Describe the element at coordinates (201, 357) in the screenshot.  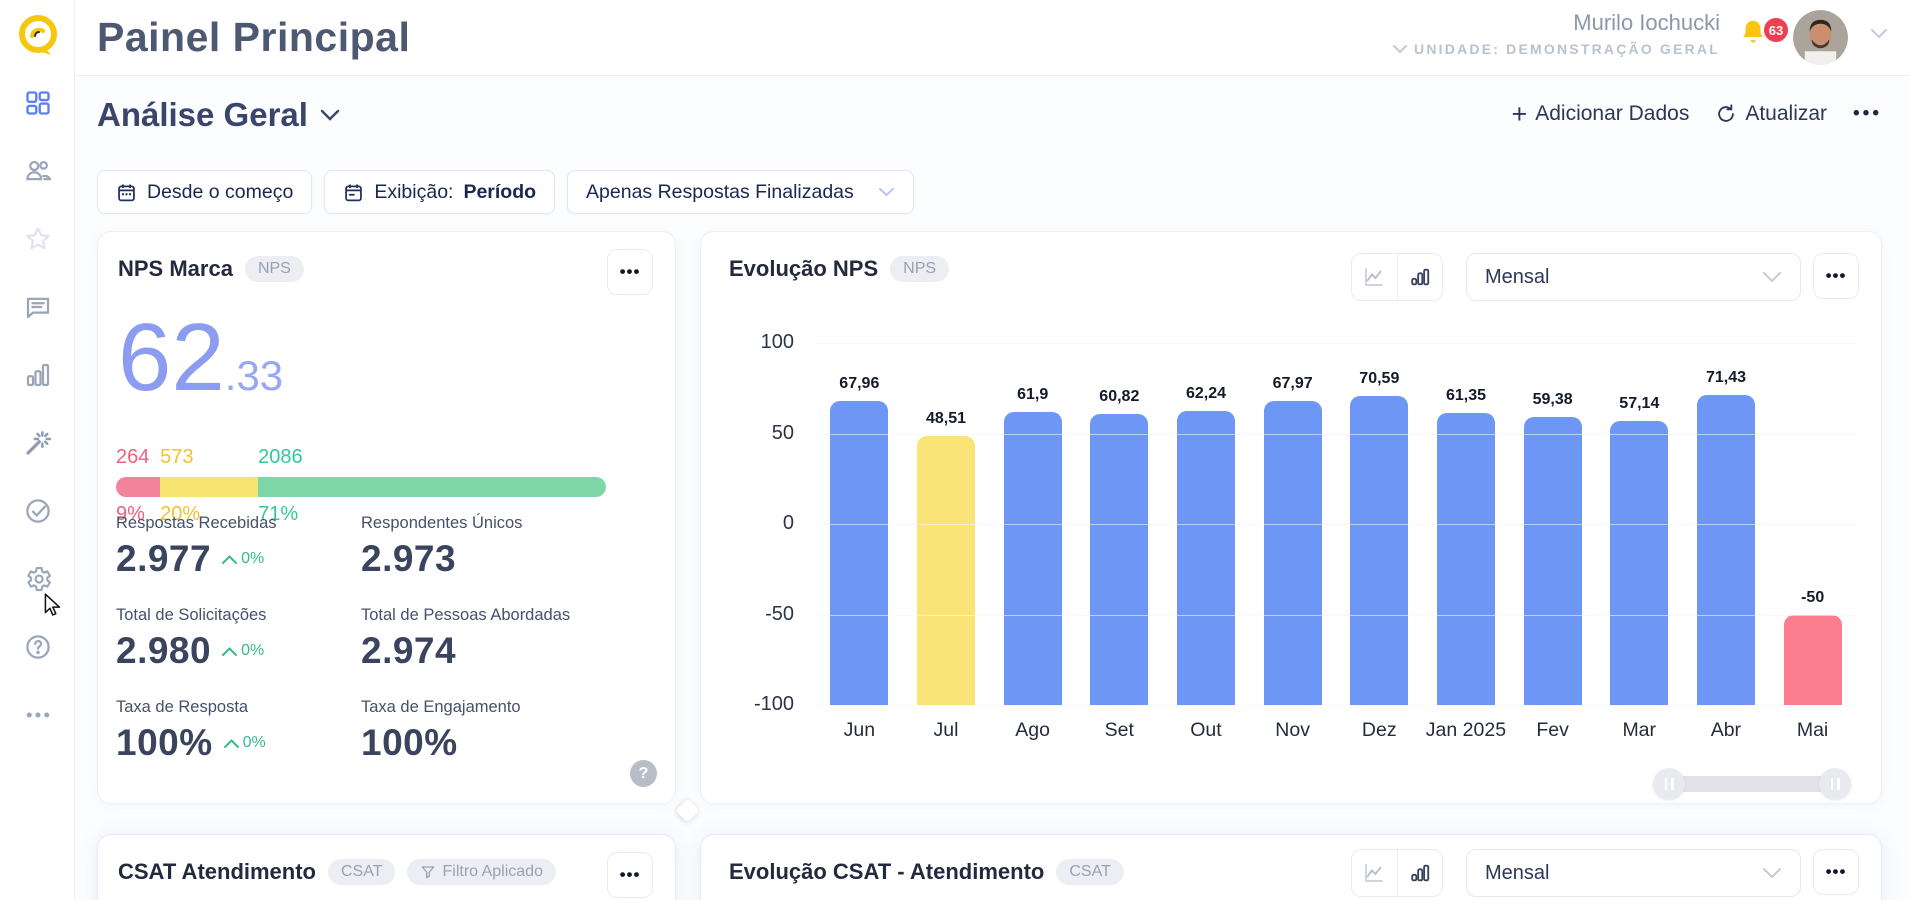
I see `nps-score: 62 .33` at that location.